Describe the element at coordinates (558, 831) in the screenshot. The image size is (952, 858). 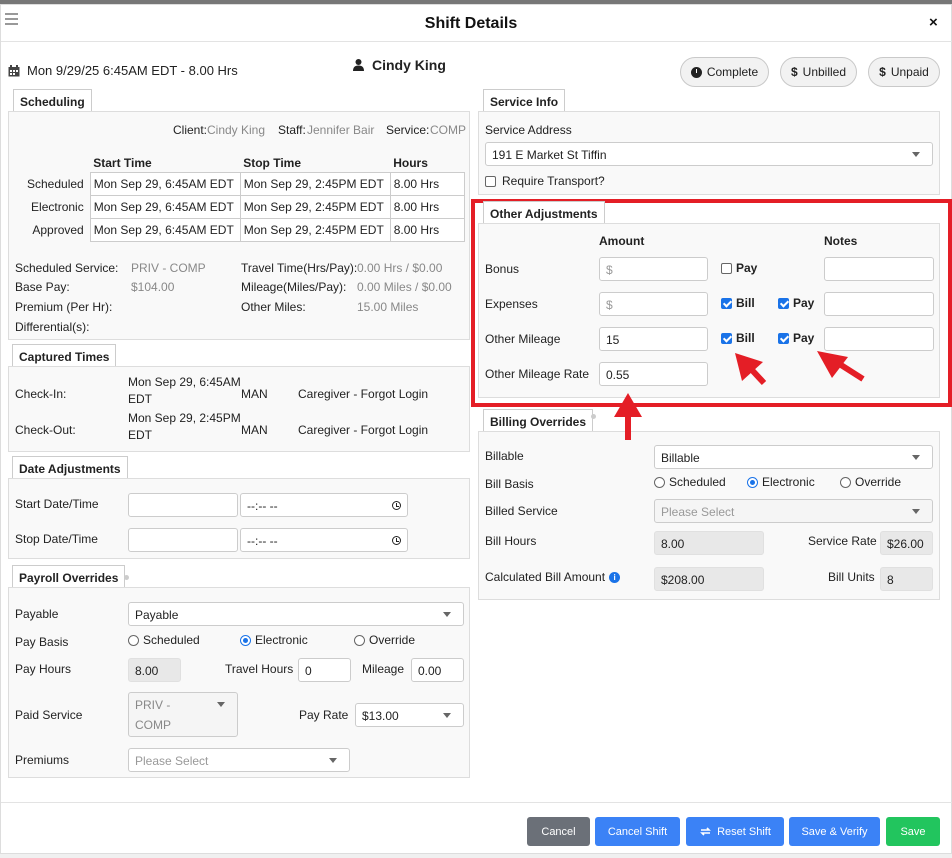
I see `cancel-button: Cancel` at that location.